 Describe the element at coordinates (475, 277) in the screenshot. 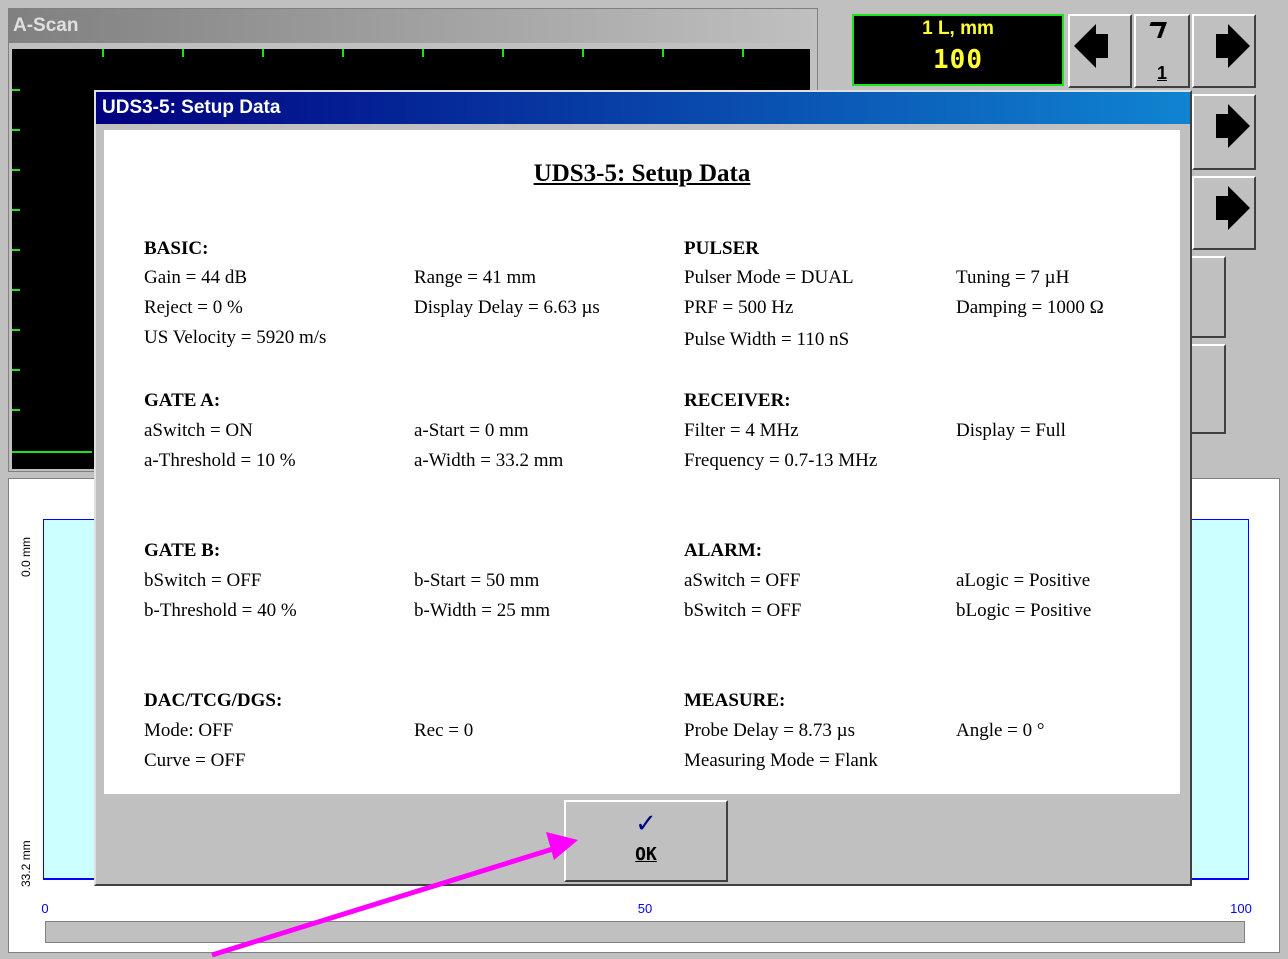

I see `basic-range: Range = 41 mm` at that location.